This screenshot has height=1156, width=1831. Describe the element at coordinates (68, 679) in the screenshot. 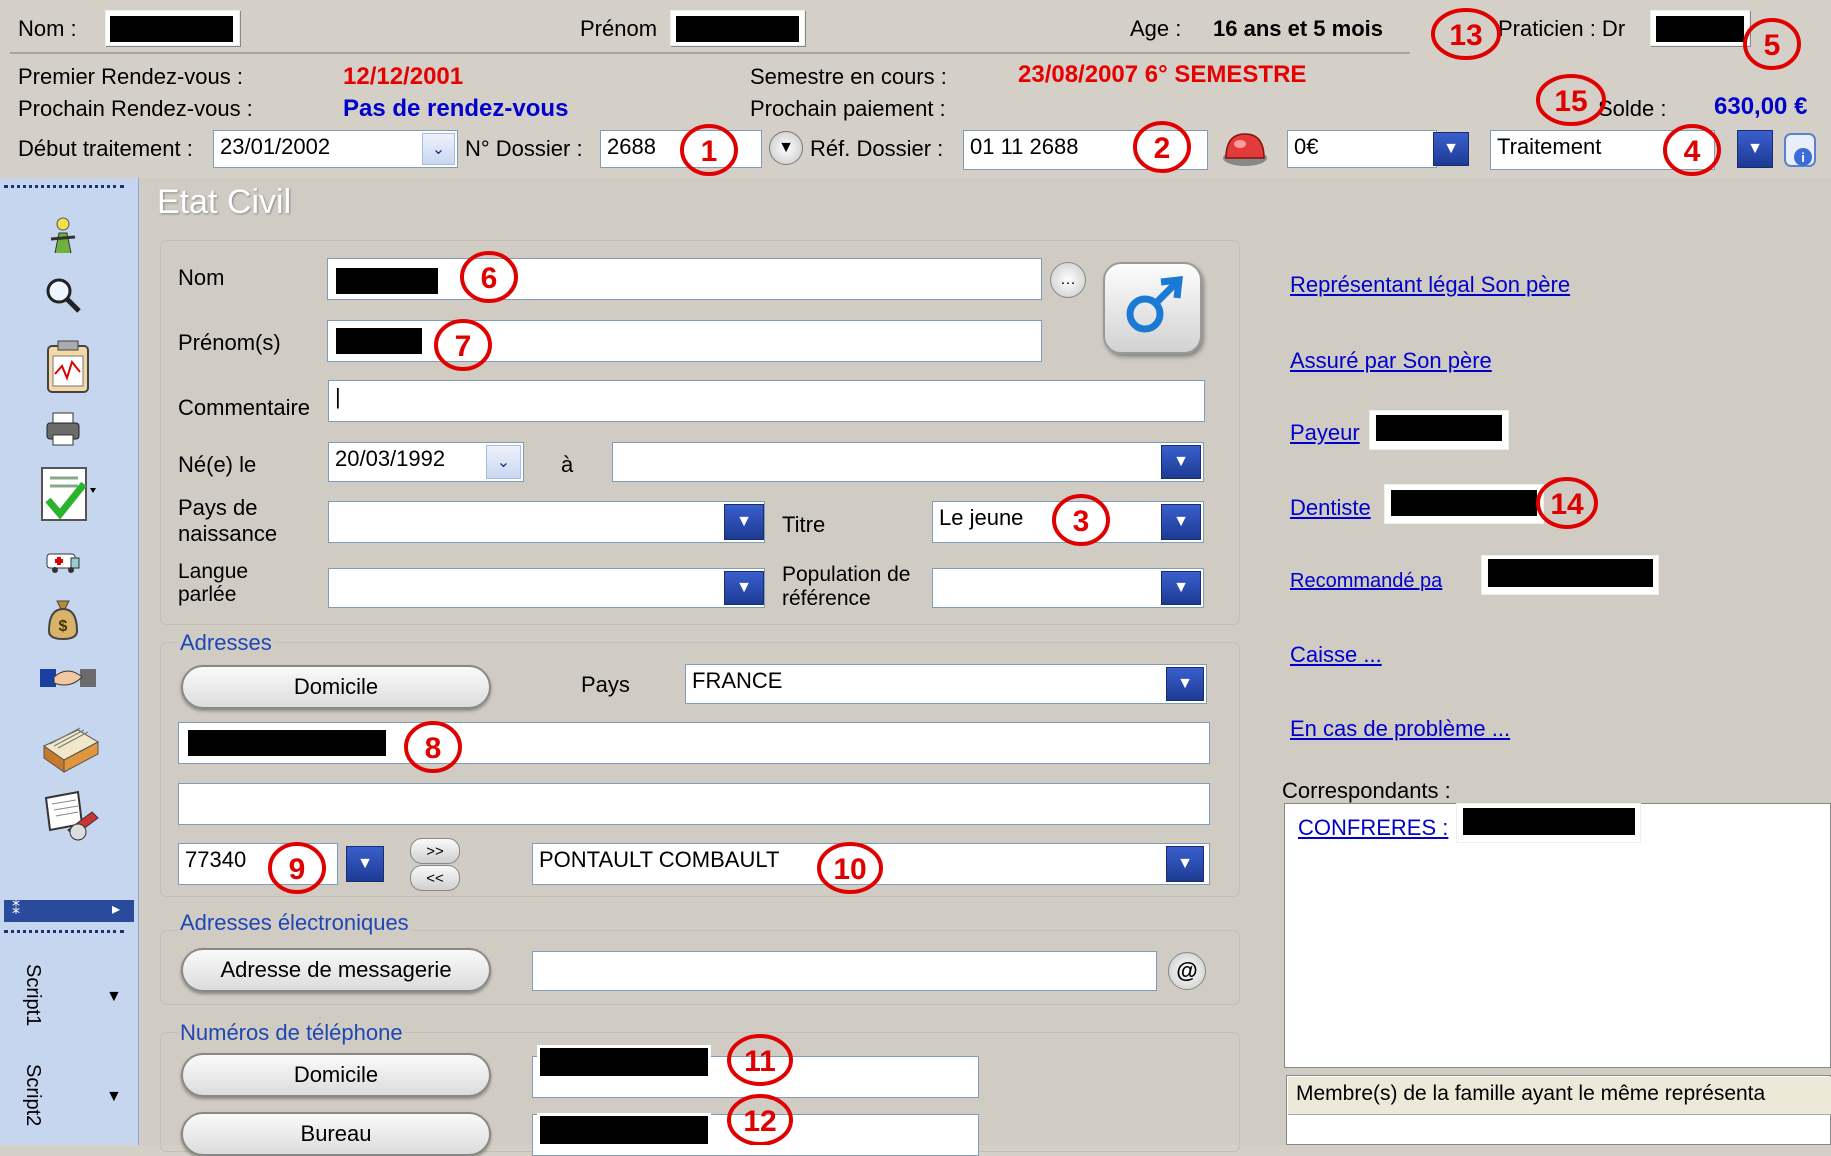

I see `handshake-icon` at that location.